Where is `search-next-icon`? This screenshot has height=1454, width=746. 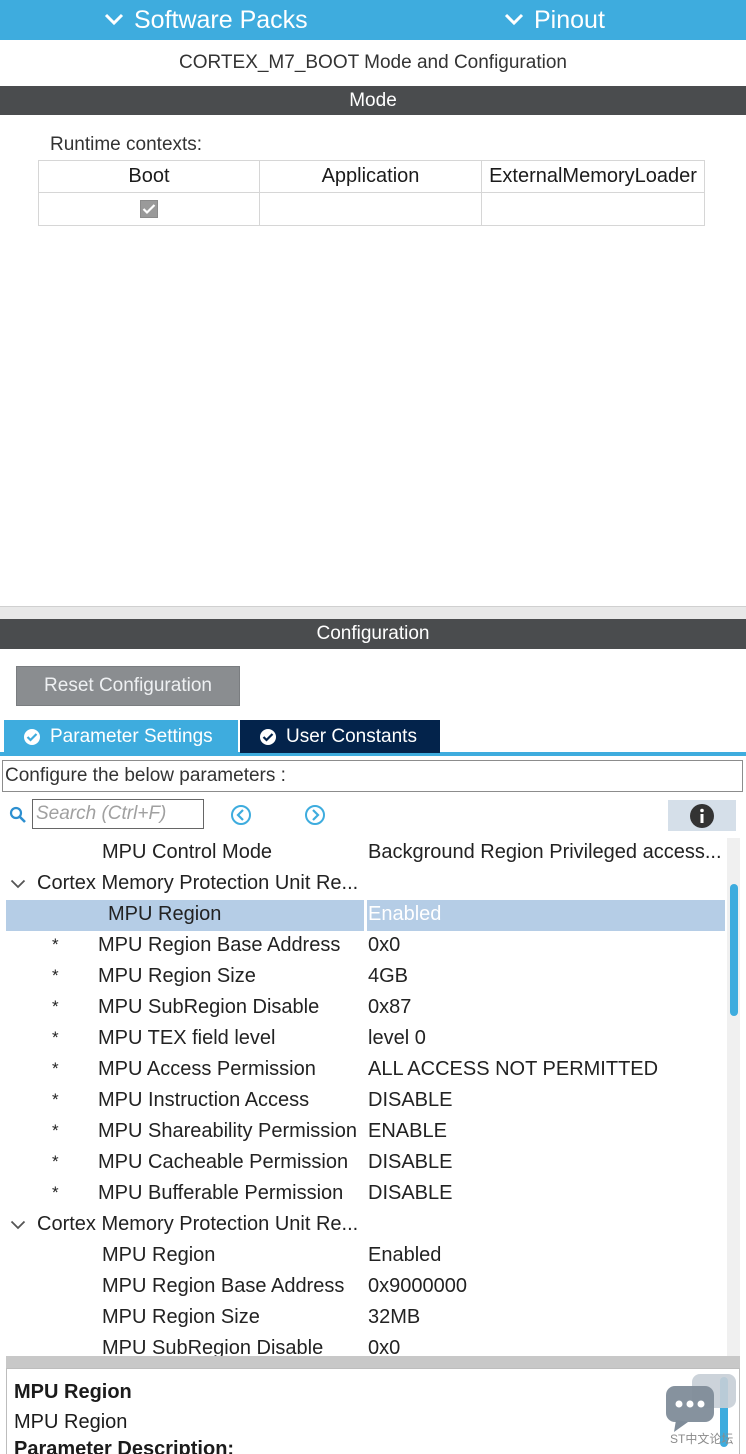 search-next-icon is located at coordinates (315, 817).